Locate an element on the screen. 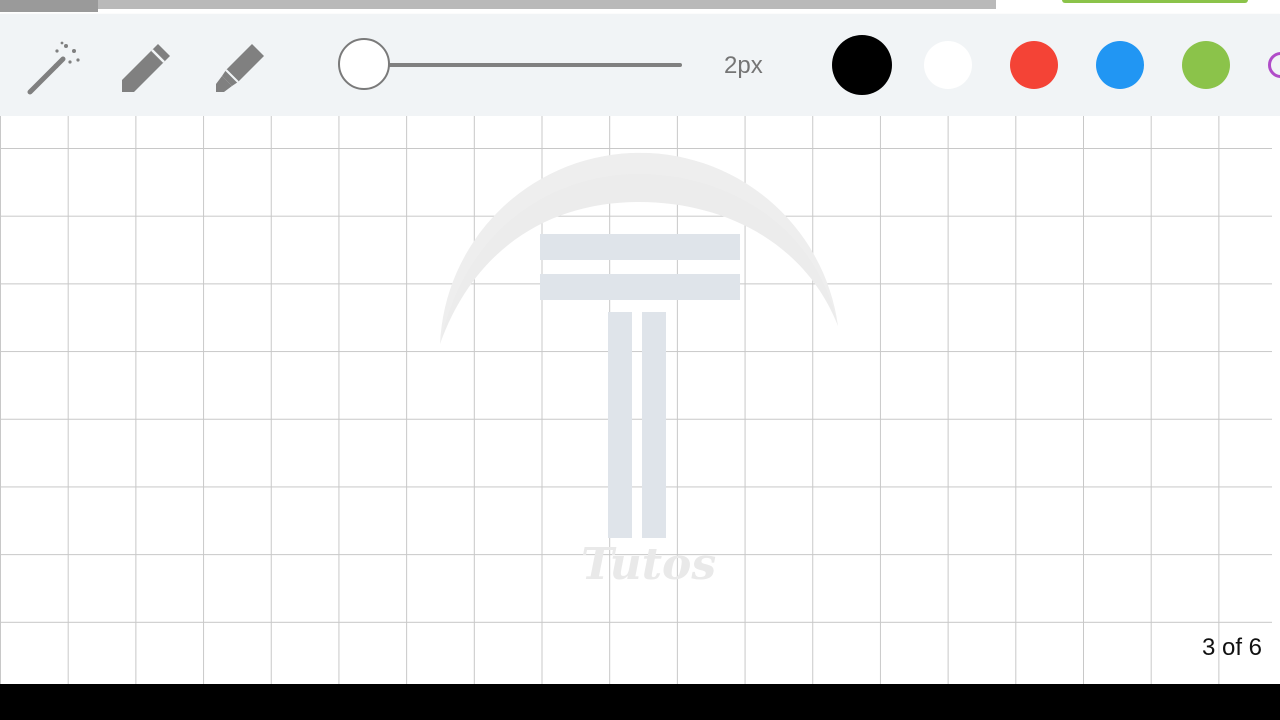  color-swatch-purple is located at coordinates (1274, 65).